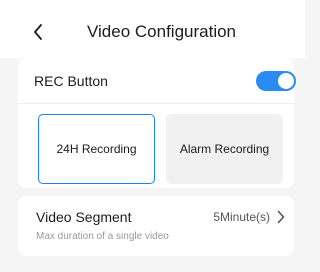 Image resolution: width=320 pixels, height=272 pixels. Describe the element at coordinates (286, 81) in the screenshot. I see `toggle-knob` at that location.